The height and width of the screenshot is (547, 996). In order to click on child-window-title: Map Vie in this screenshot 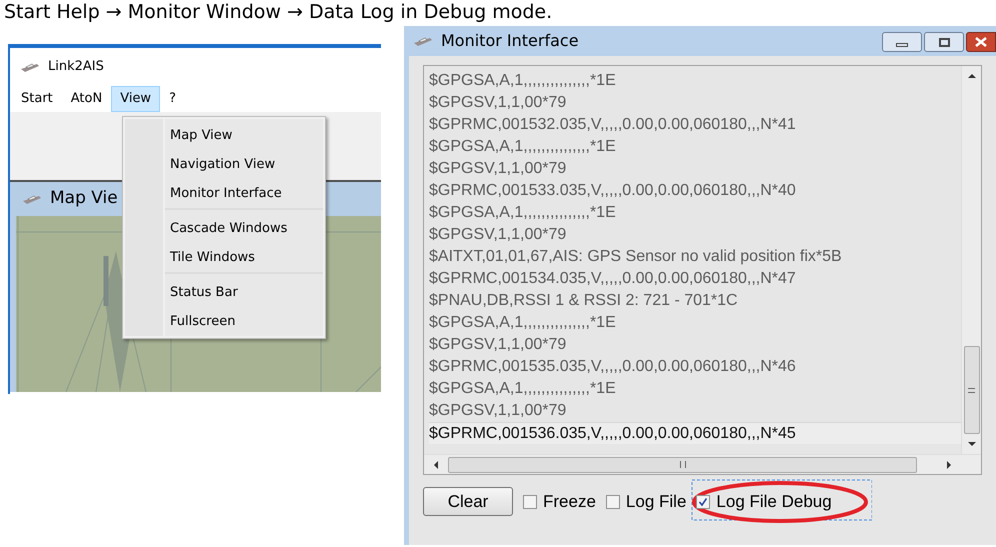, I will do `click(84, 198)`.